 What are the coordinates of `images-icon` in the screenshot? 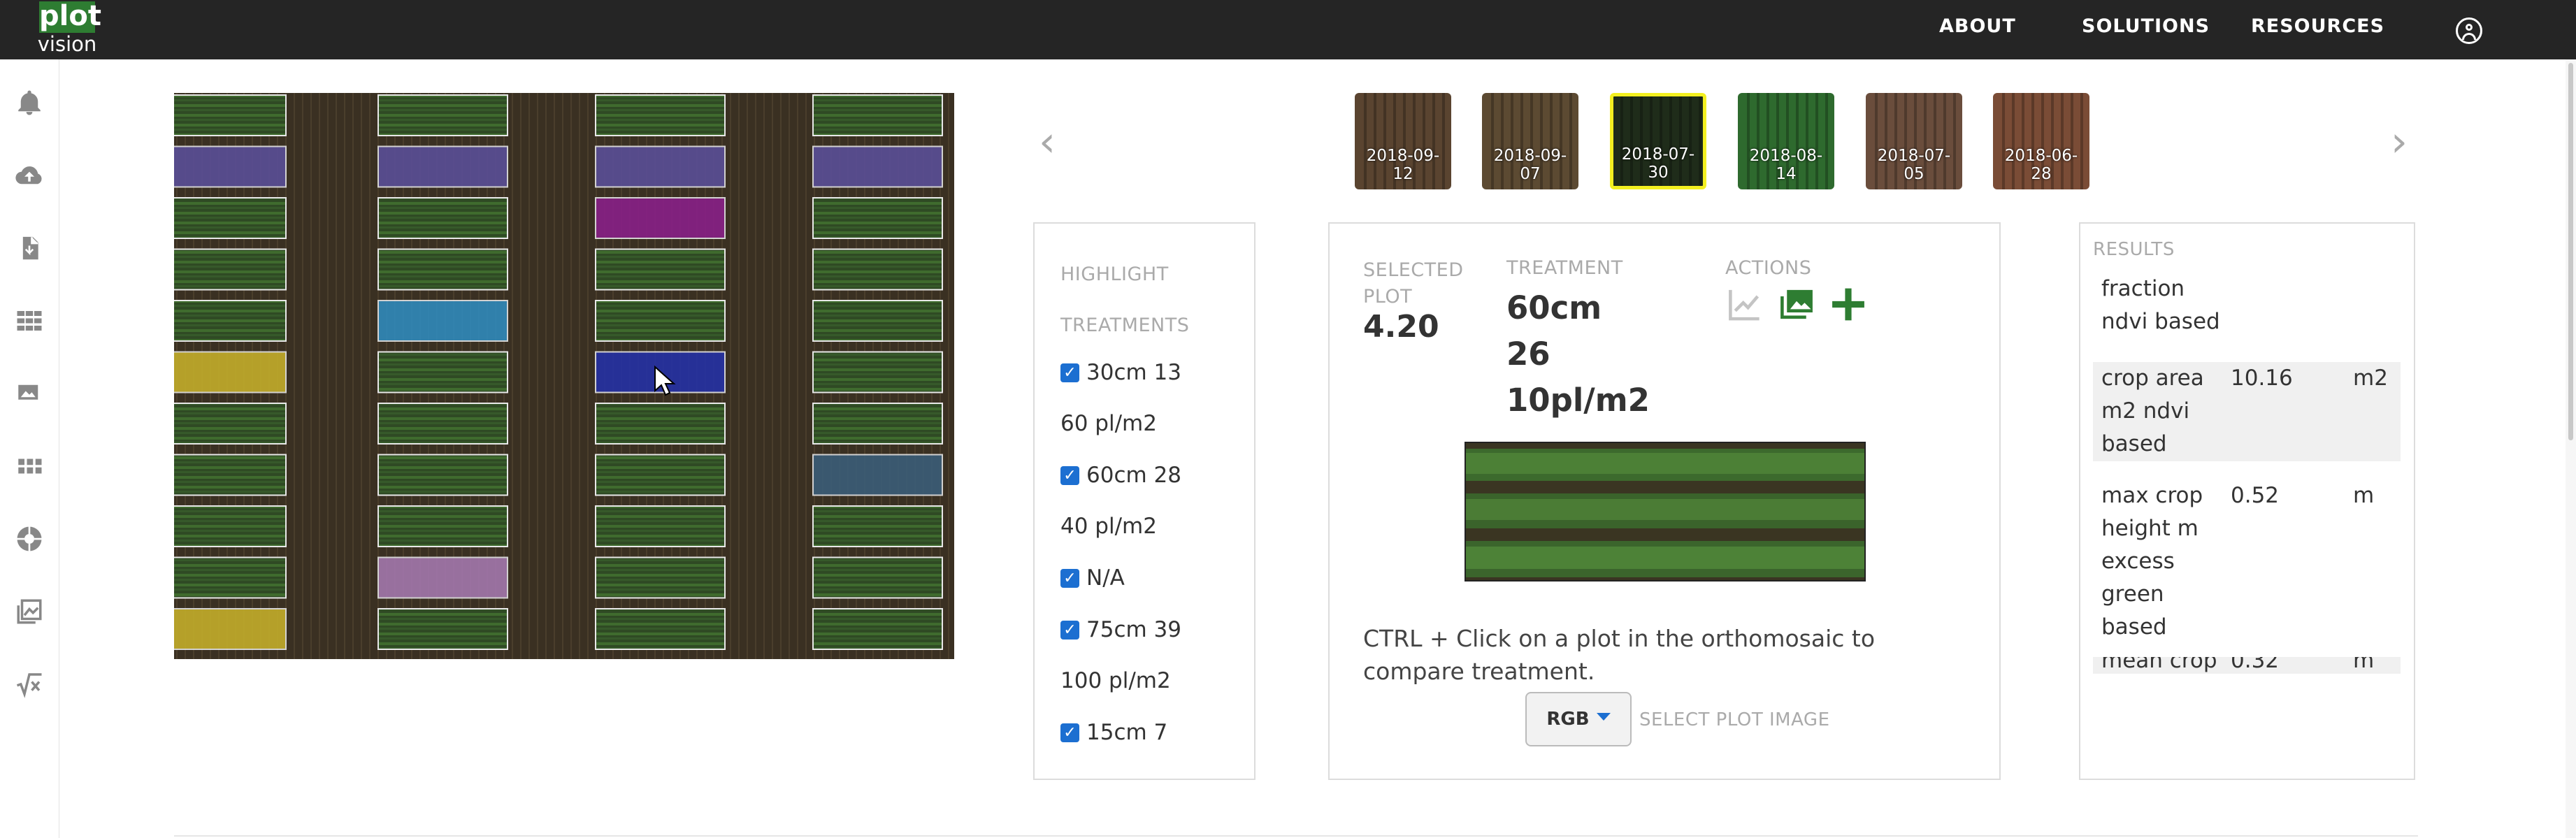 It's located at (29, 393).